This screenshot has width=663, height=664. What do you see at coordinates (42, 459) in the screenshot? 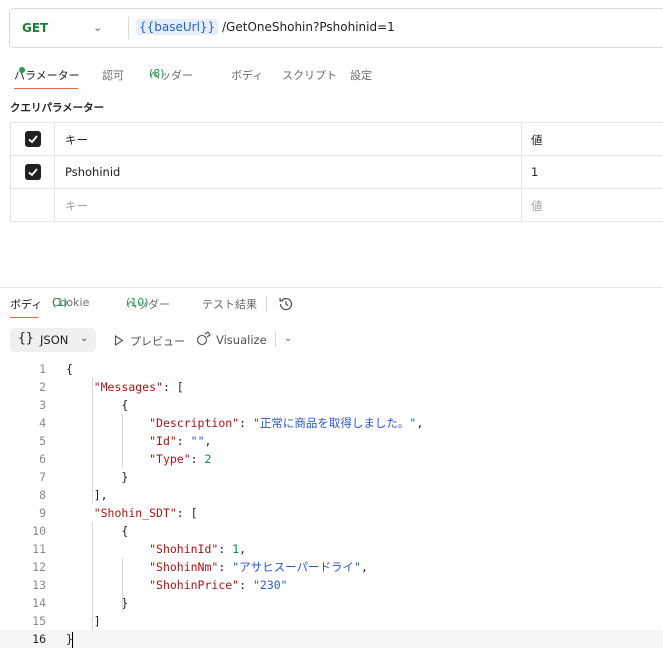
I see `line-number: 6` at bounding box center [42, 459].